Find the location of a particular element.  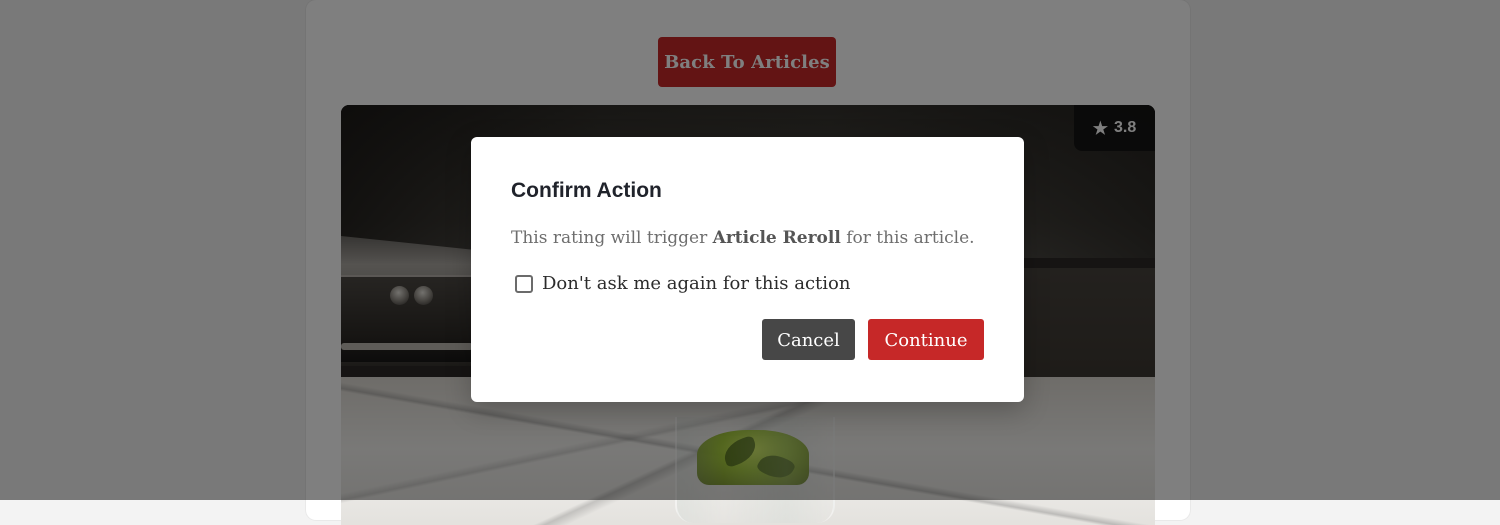

dont-ask-again-label: Don't ask me again for this action is located at coordinates (696, 284).